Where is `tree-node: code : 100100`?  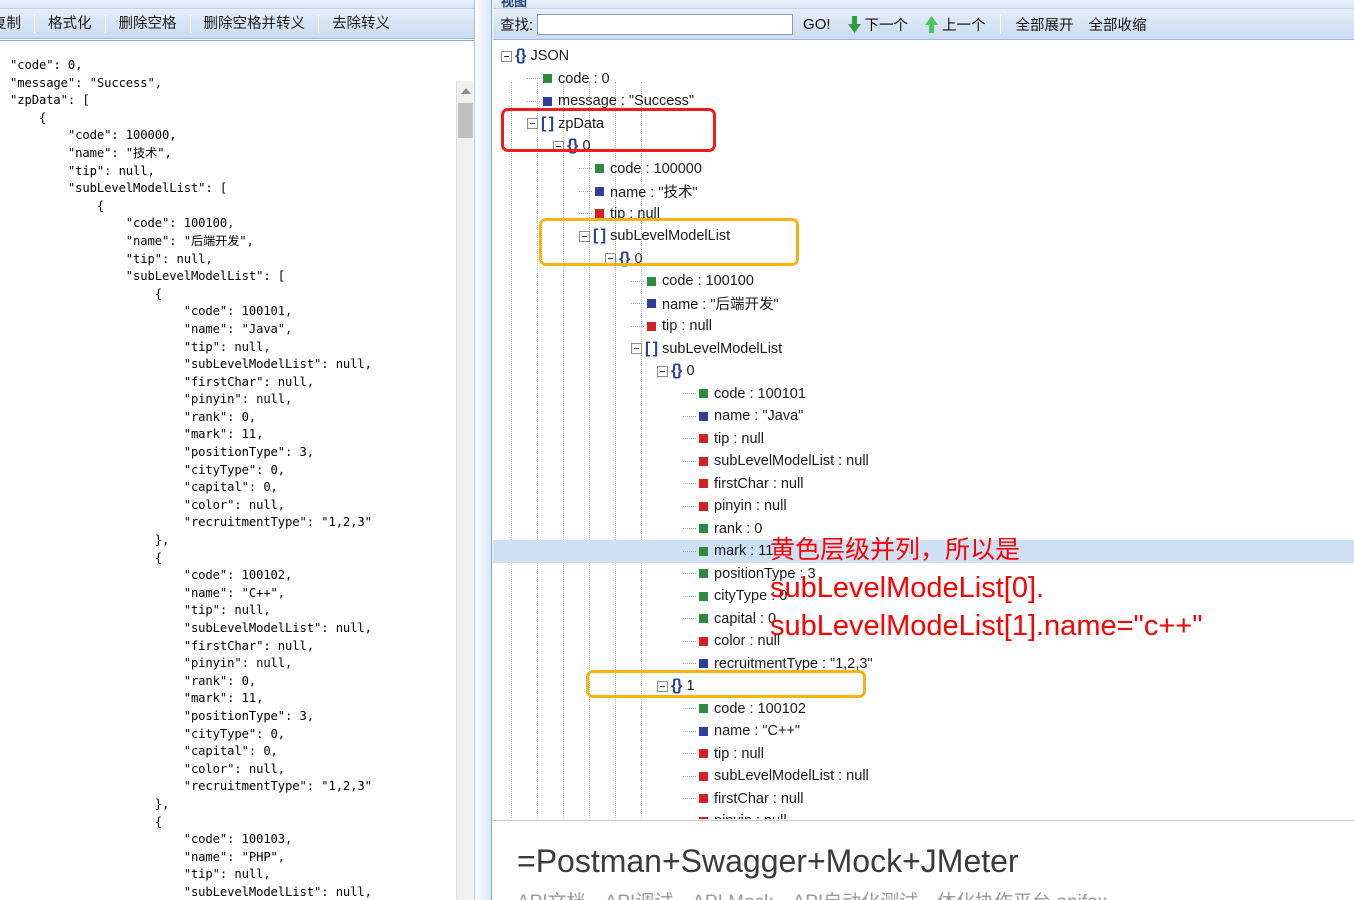 tree-node: code : 100100 is located at coordinates (923, 281).